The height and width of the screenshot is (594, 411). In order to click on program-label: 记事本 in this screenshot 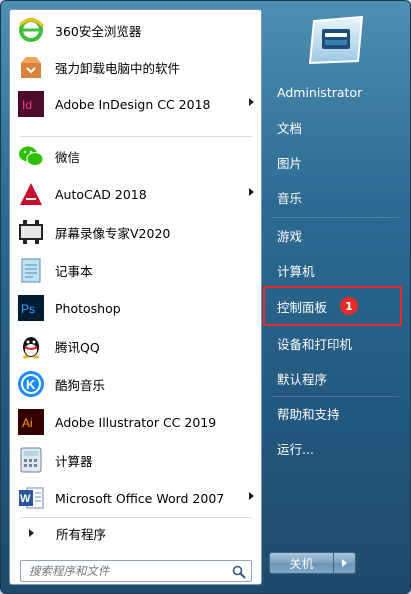, I will do `click(74, 271)`.